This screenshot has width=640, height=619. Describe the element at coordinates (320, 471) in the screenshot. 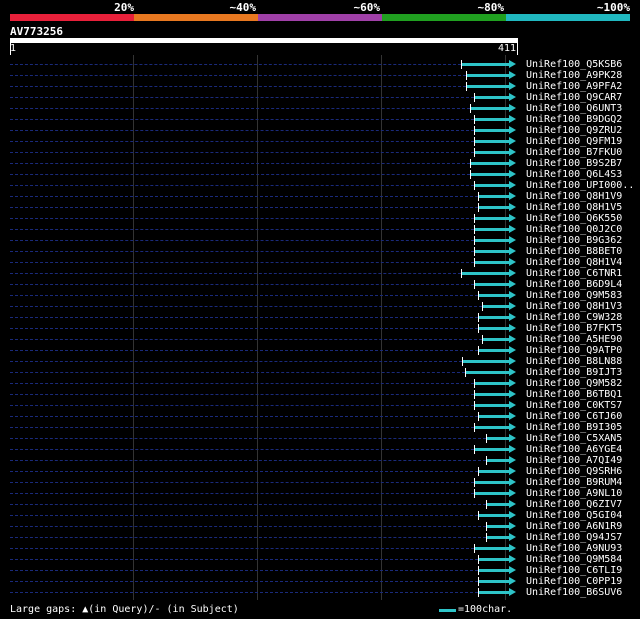

I see `hit-row: UniRef100_Q9SRH6` at that location.